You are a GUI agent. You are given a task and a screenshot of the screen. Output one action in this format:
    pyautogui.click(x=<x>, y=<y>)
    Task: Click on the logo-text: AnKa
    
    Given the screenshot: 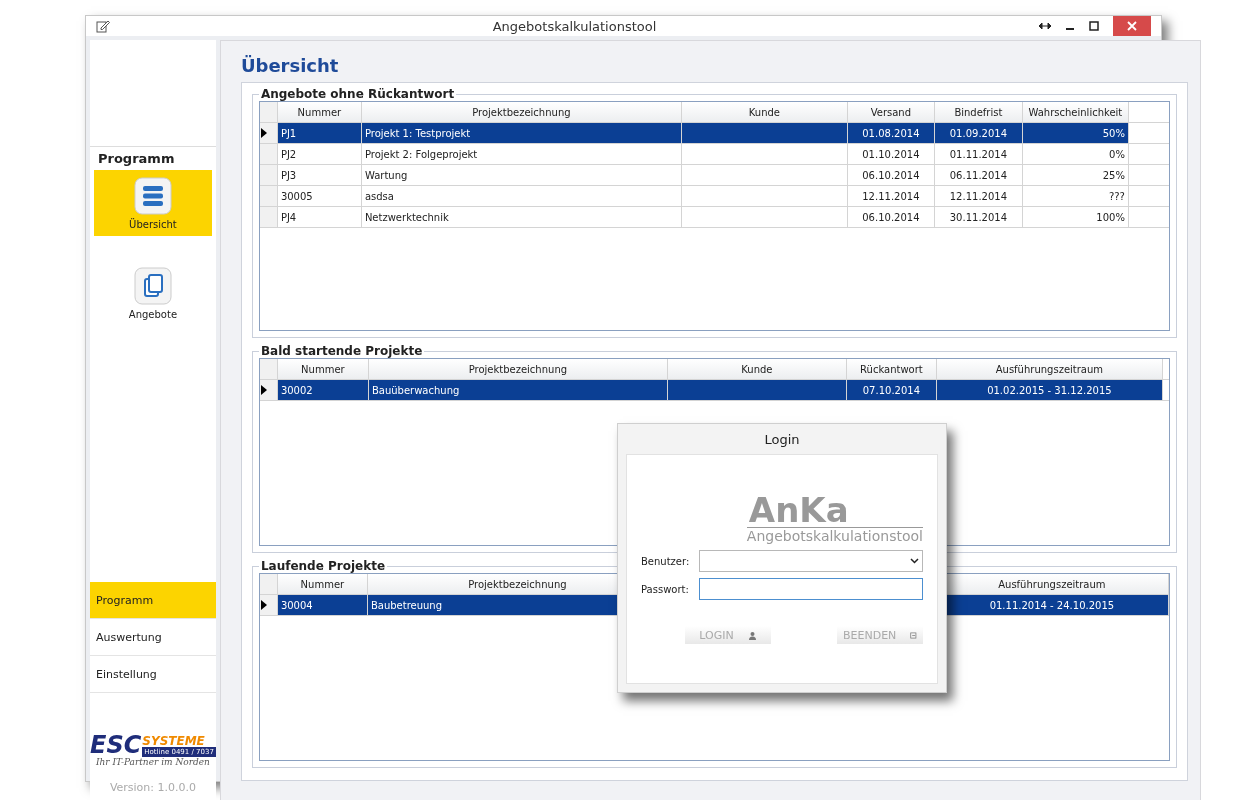 What is the action you would take?
    pyautogui.click(x=834, y=510)
    